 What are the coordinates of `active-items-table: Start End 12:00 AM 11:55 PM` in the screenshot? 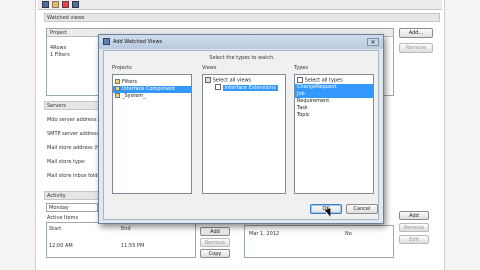 It's located at (121, 240).